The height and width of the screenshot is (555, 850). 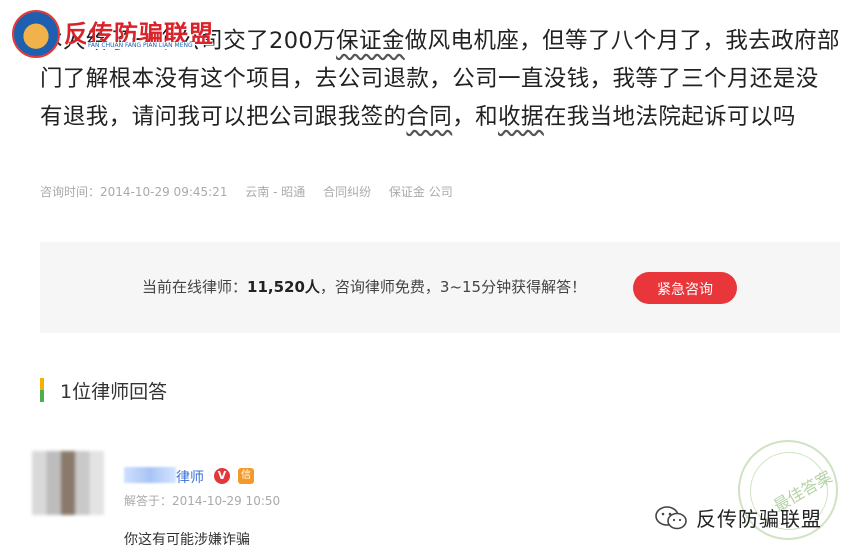 I want to click on answer-text: 你这有可能涉嫌诈骗, so click(x=187, y=540).